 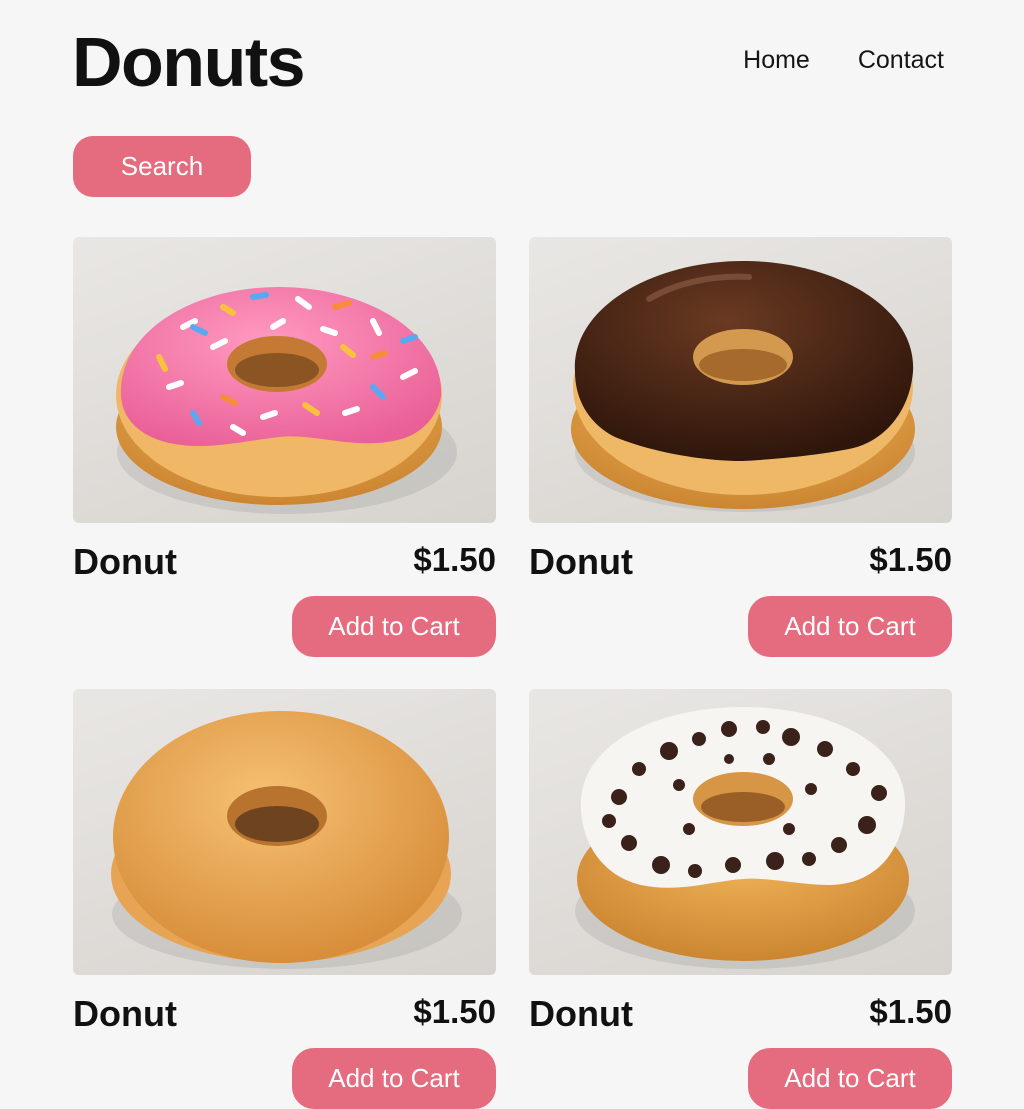 I want to click on site-header: Donuts Home Contact, so click(x=508, y=63).